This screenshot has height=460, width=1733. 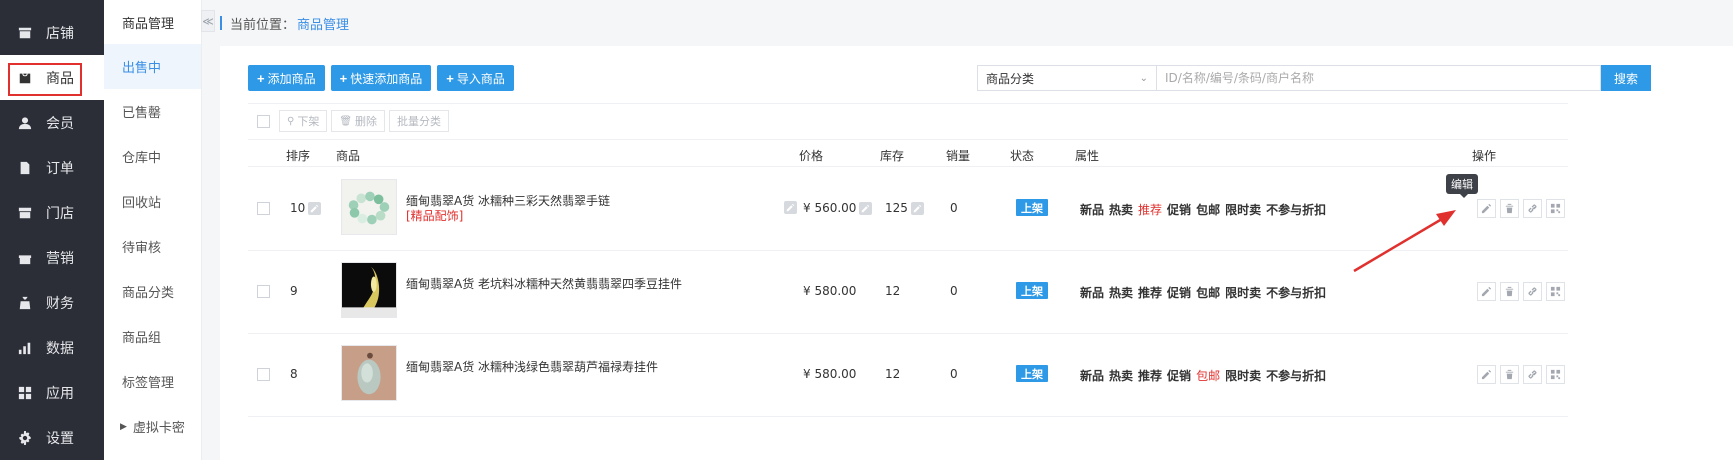 I want to click on sort-edit-icon, so click(x=315, y=208).